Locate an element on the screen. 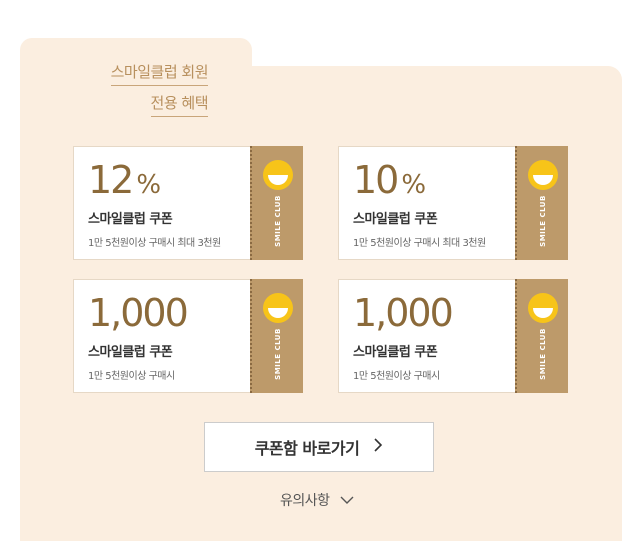  section-heading: 스마일클럽 회원 전용 혜택 is located at coordinates (152, 91).